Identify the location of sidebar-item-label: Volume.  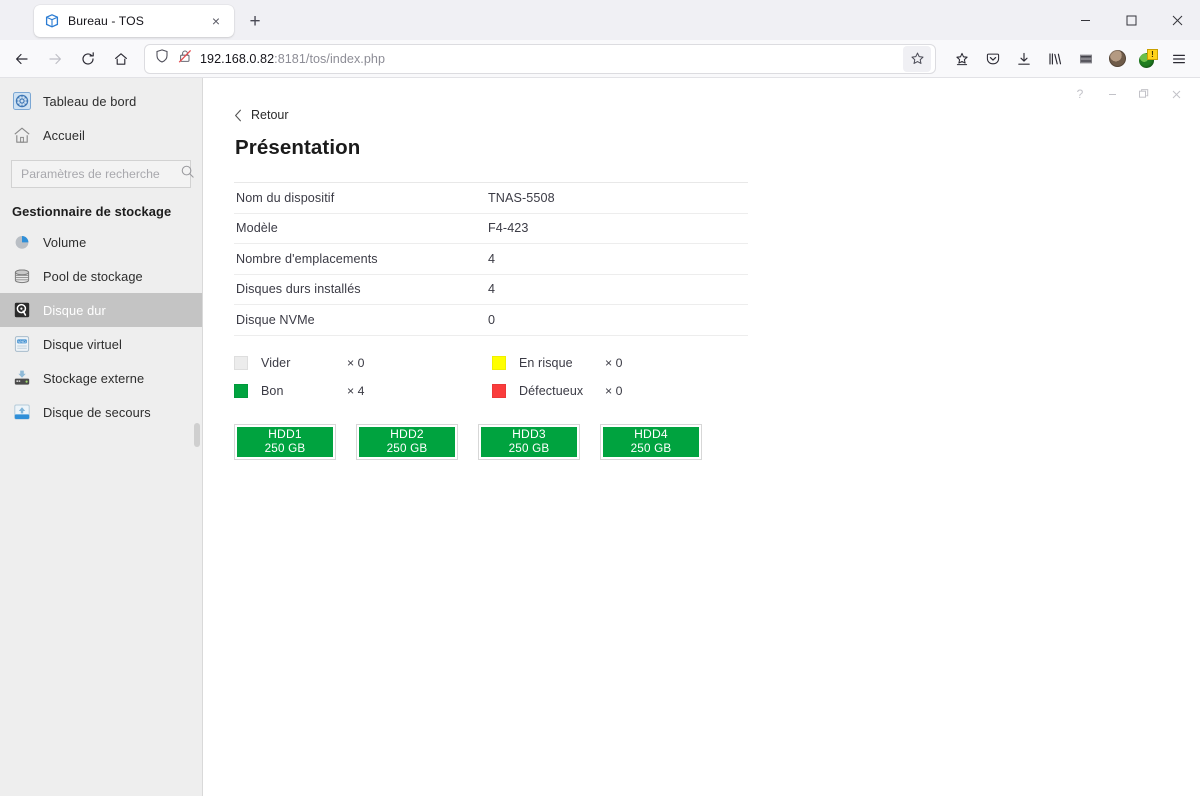
(65, 242).